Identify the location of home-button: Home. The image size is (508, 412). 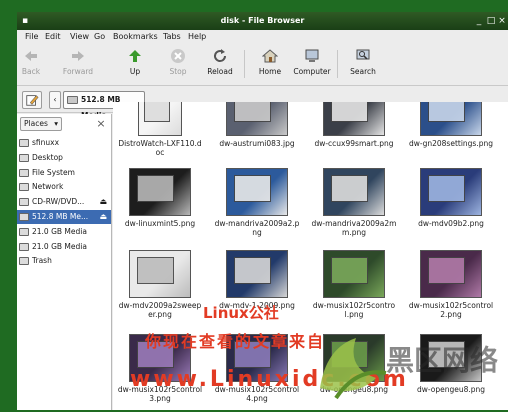
(270, 62).